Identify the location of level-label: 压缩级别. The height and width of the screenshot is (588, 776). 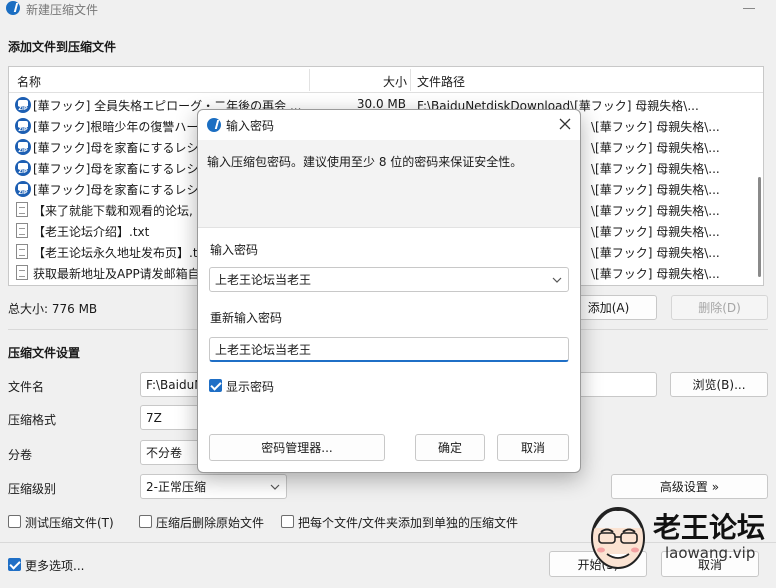
(32, 489).